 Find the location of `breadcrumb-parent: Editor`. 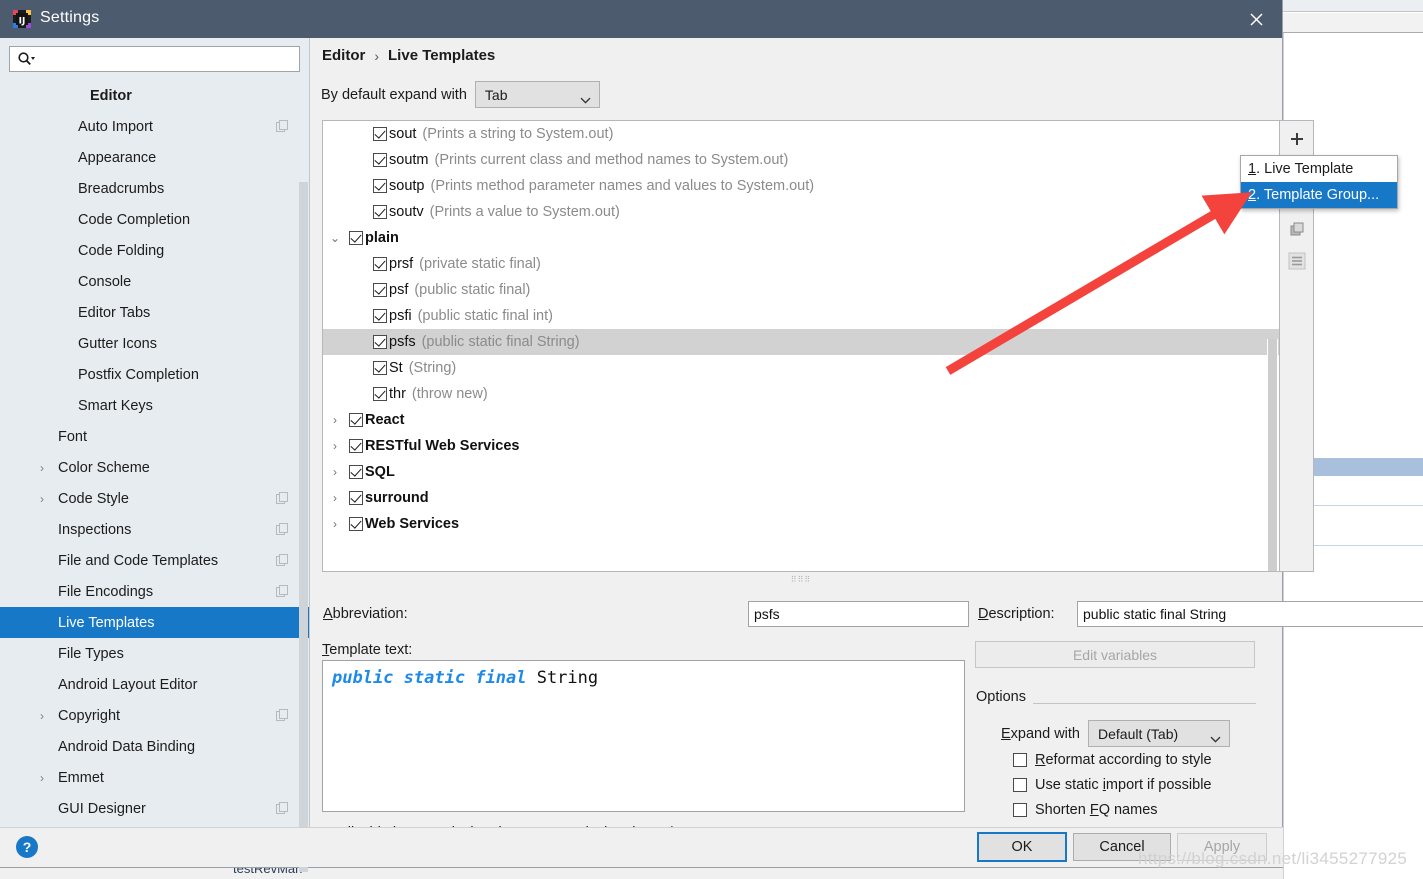

breadcrumb-parent: Editor is located at coordinates (343, 55).